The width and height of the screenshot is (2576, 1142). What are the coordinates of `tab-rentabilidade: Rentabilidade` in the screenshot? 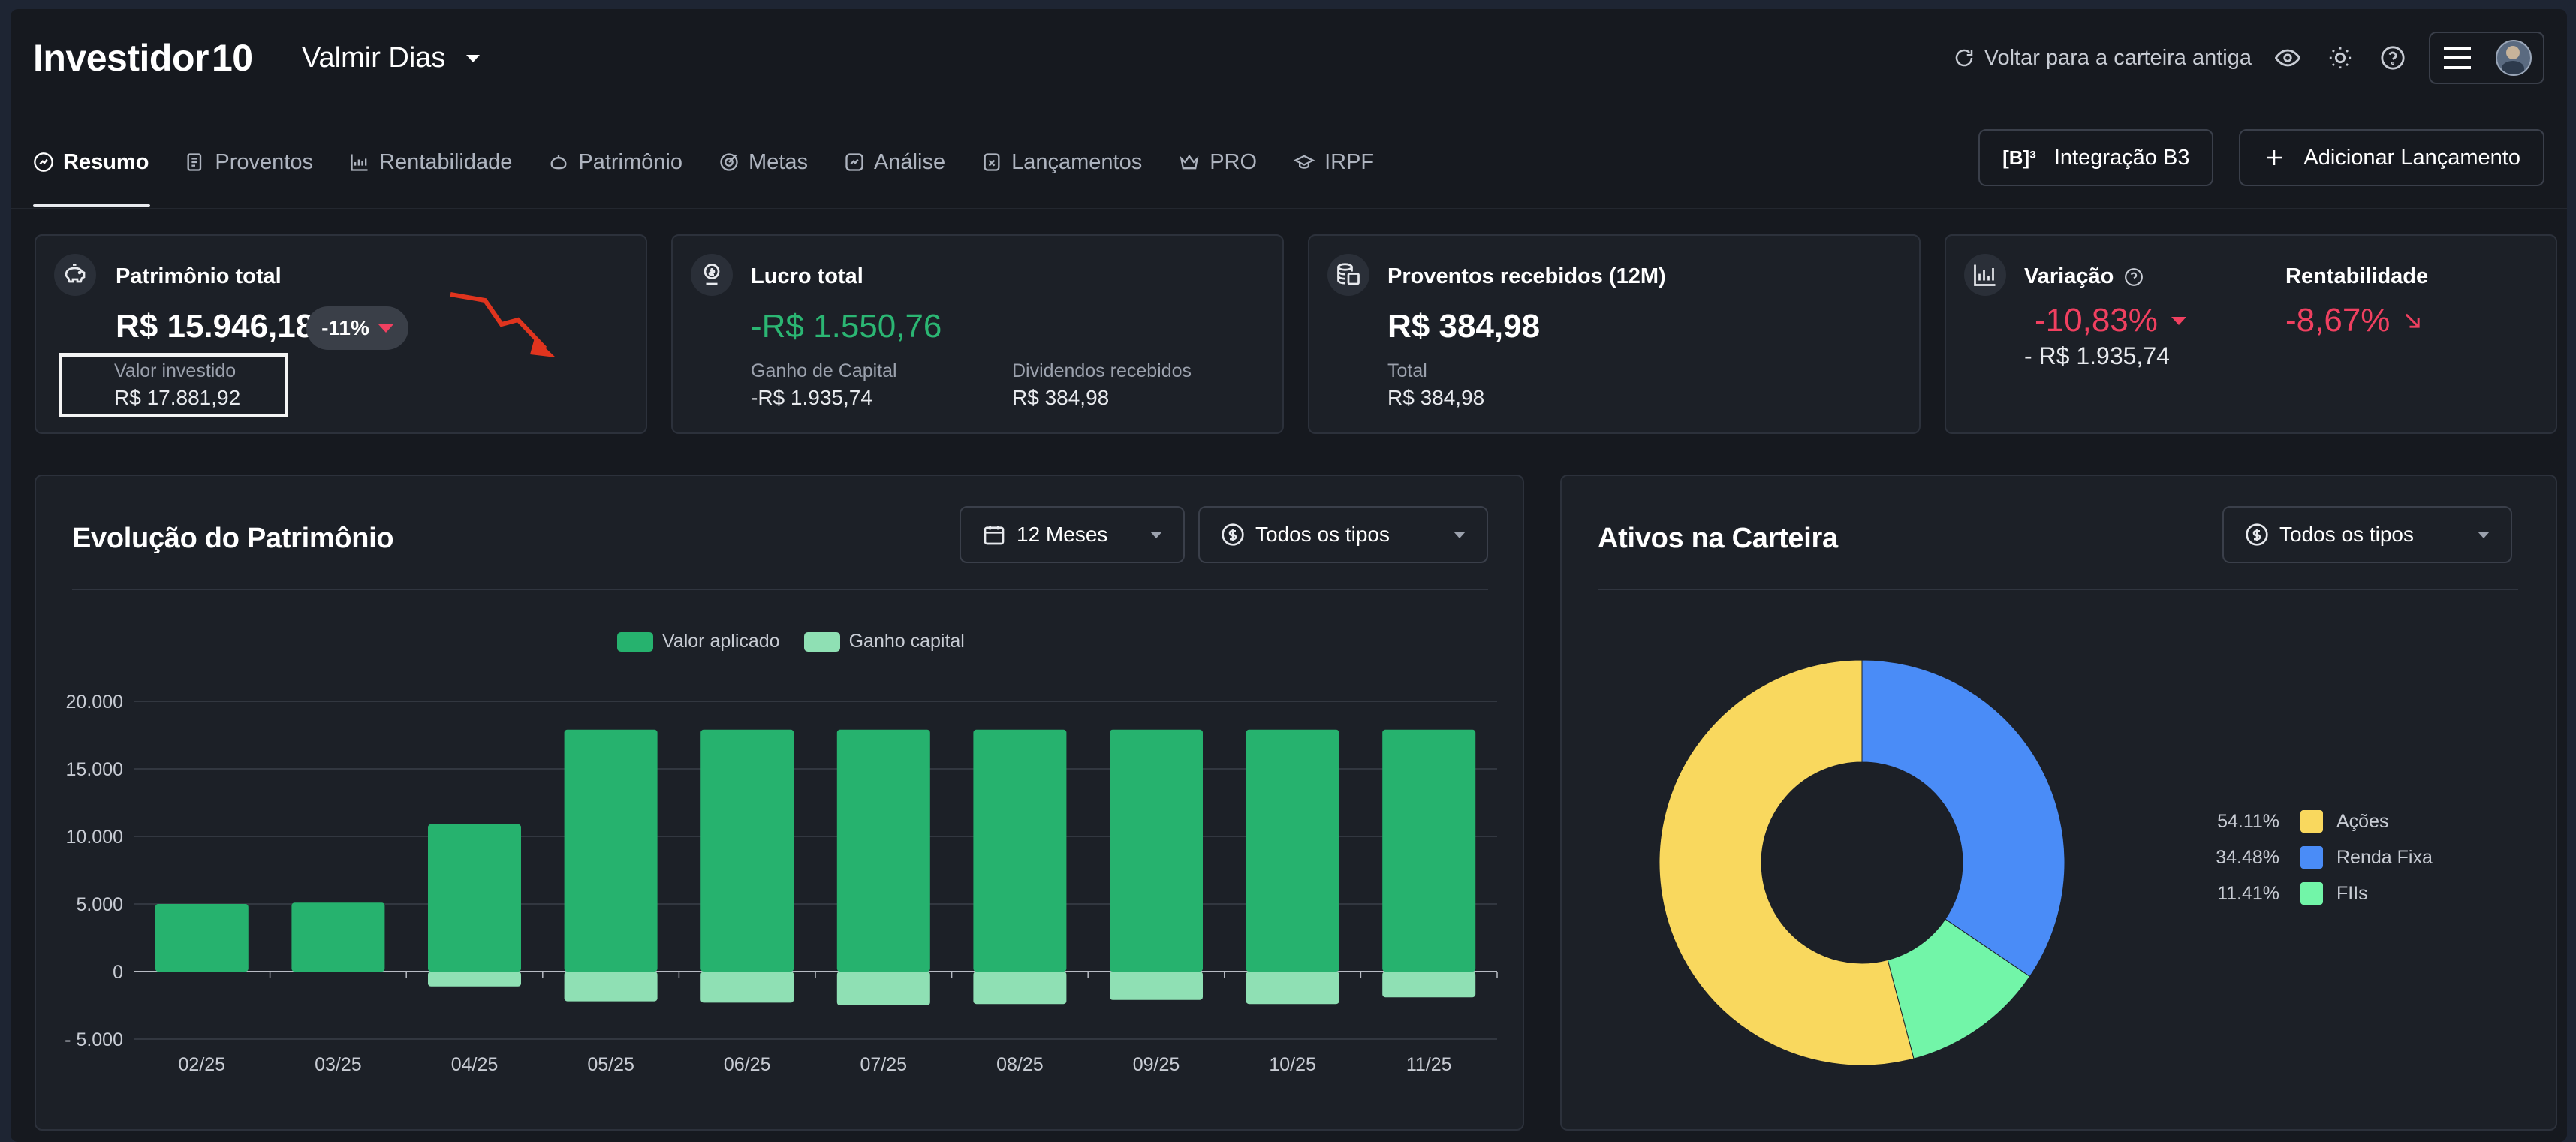 It's located at (439, 162).